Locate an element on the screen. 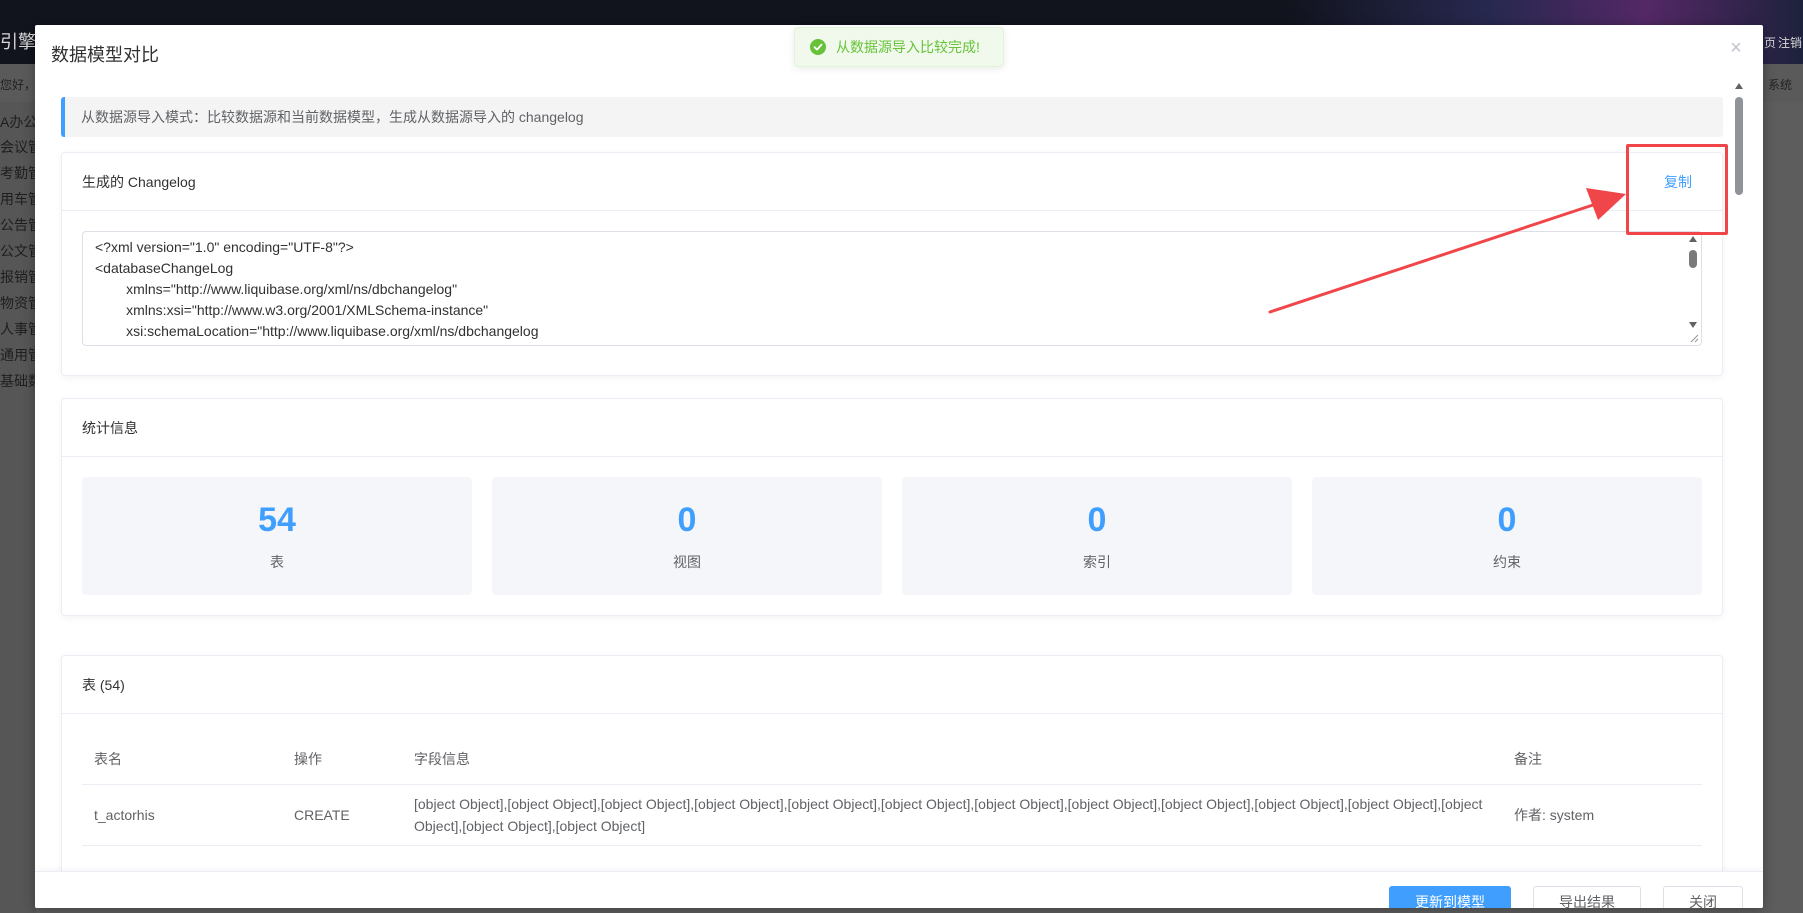 This screenshot has width=1803, height=913. changelog-card-header: 生成的 Changelog 复制 is located at coordinates (892, 182).